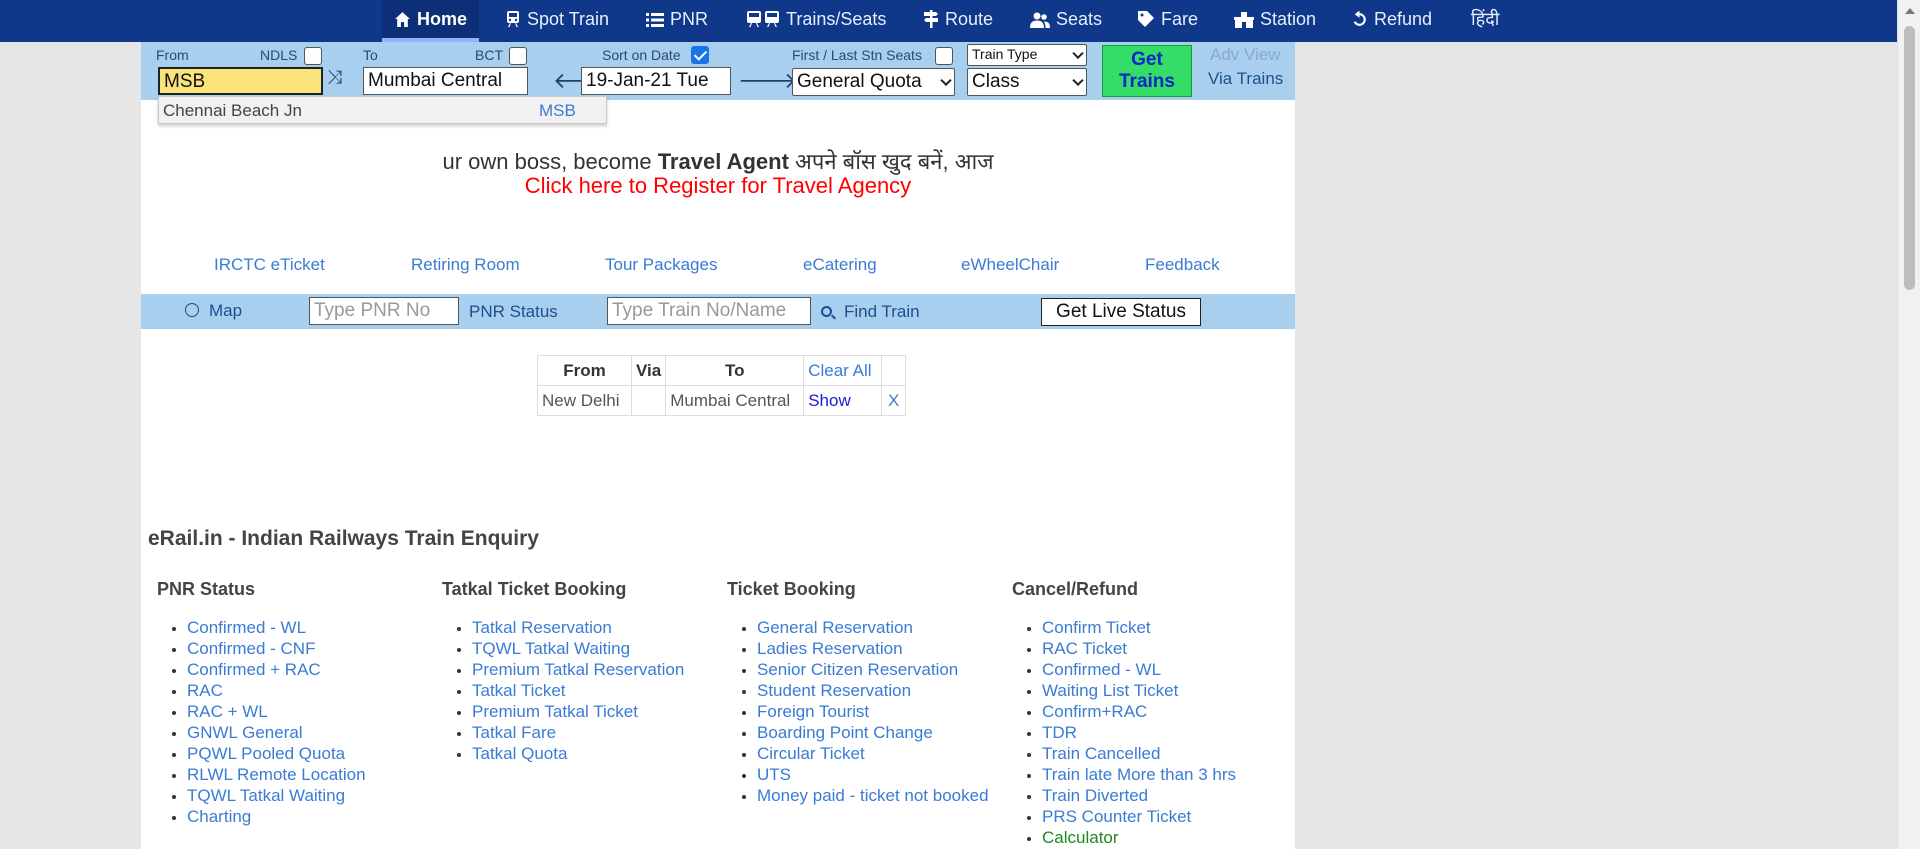 The width and height of the screenshot is (1920, 849). I want to click on nav-hindi: हिंदी, so click(1485, 21).